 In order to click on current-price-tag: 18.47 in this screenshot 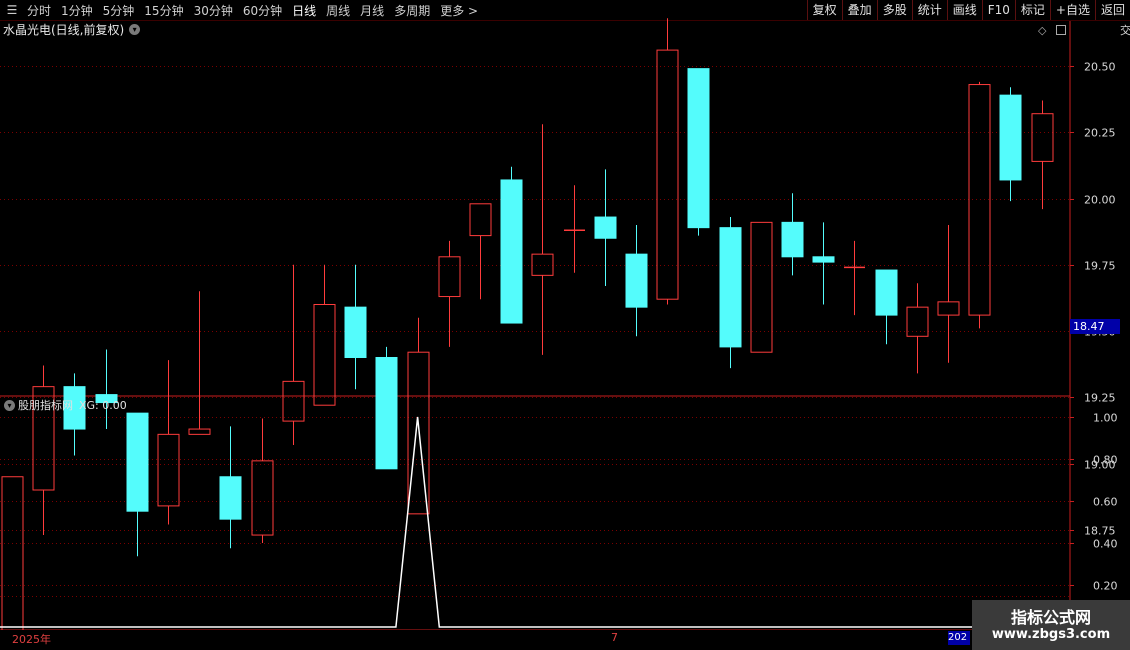, I will do `click(1095, 326)`.